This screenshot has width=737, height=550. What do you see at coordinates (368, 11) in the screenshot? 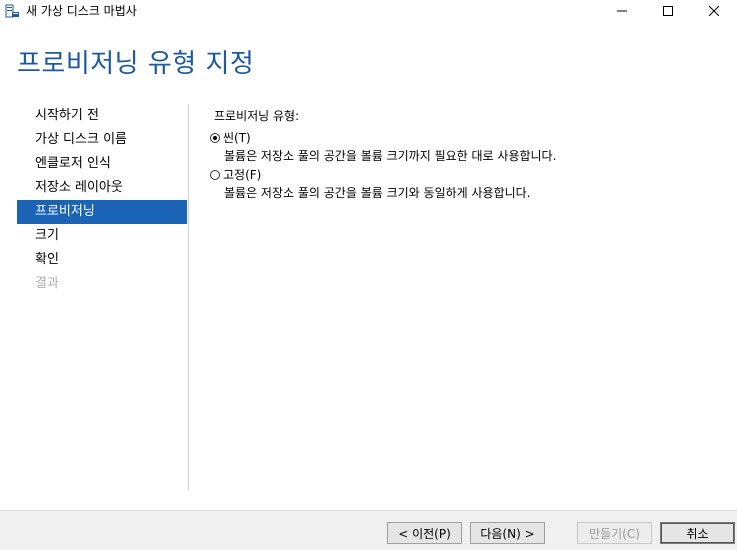
I see `title-bar: 새 가상 디스크 마법사` at bounding box center [368, 11].